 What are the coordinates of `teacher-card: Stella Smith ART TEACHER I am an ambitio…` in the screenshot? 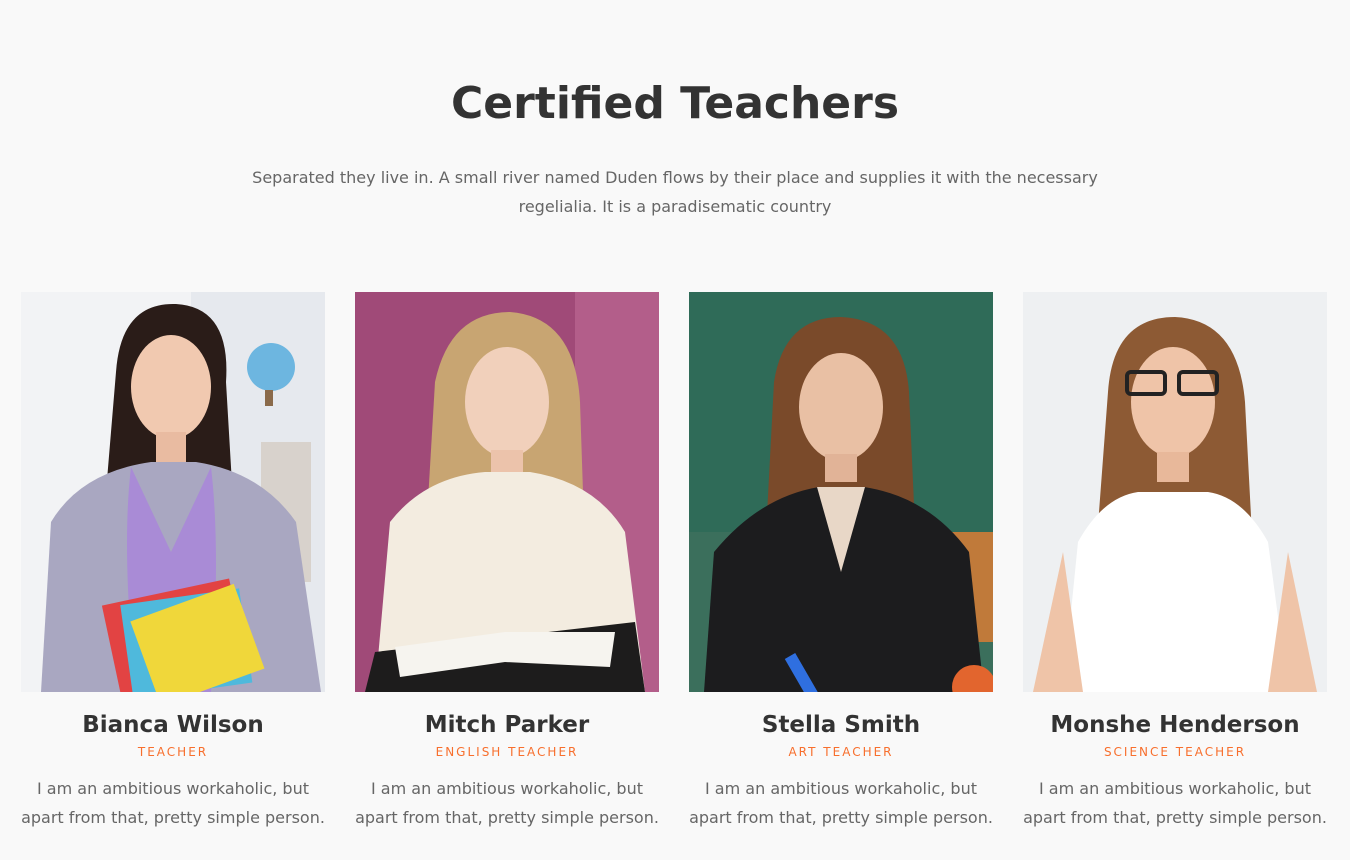 It's located at (841, 562).